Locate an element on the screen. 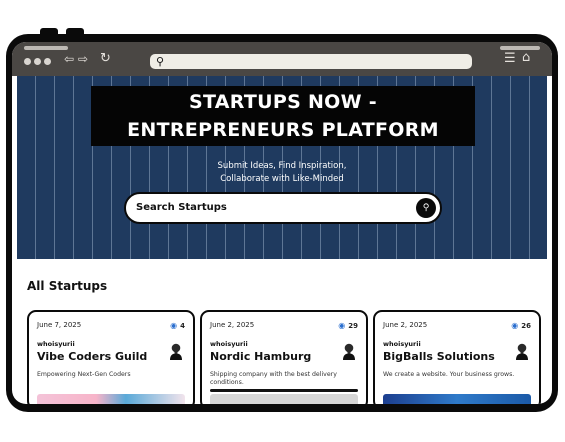 Image resolution: width=565 pixels, height=442 pixels. card-views: ◉ 29 is located at coordinates (348, 325).